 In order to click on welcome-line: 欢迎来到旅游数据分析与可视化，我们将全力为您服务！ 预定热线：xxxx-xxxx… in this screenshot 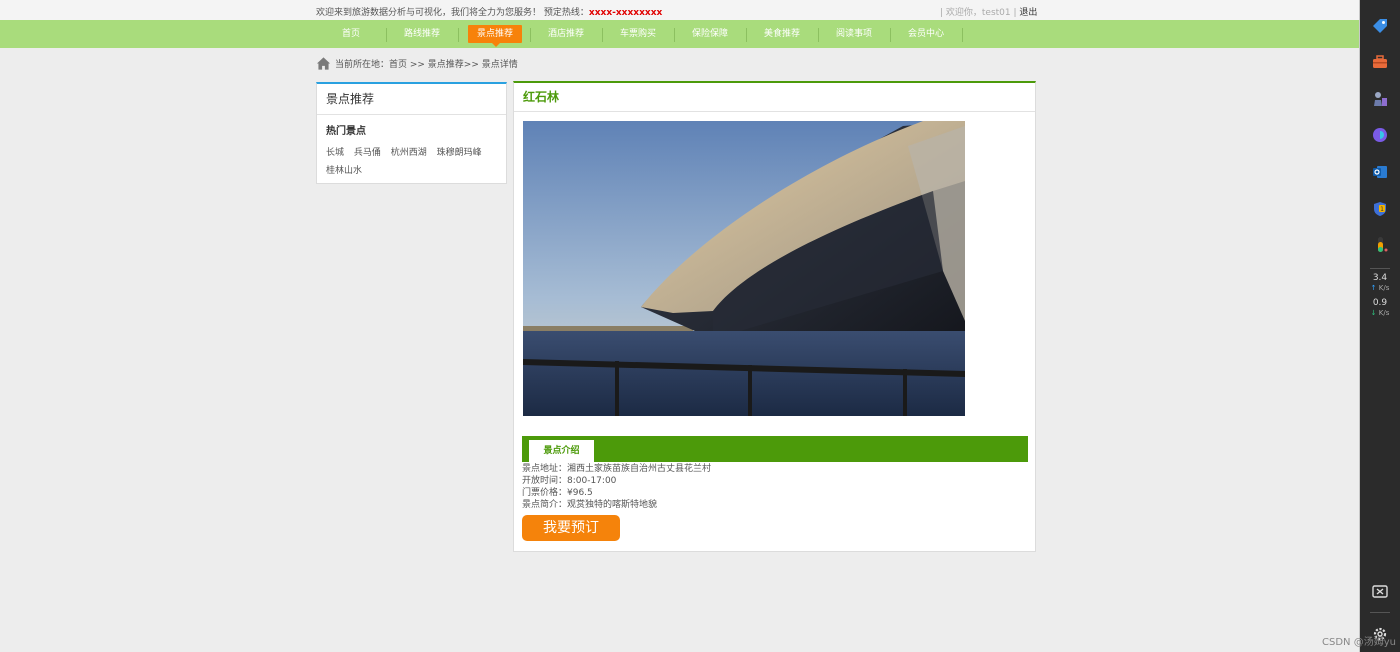, I will do `click(489, 11)`.